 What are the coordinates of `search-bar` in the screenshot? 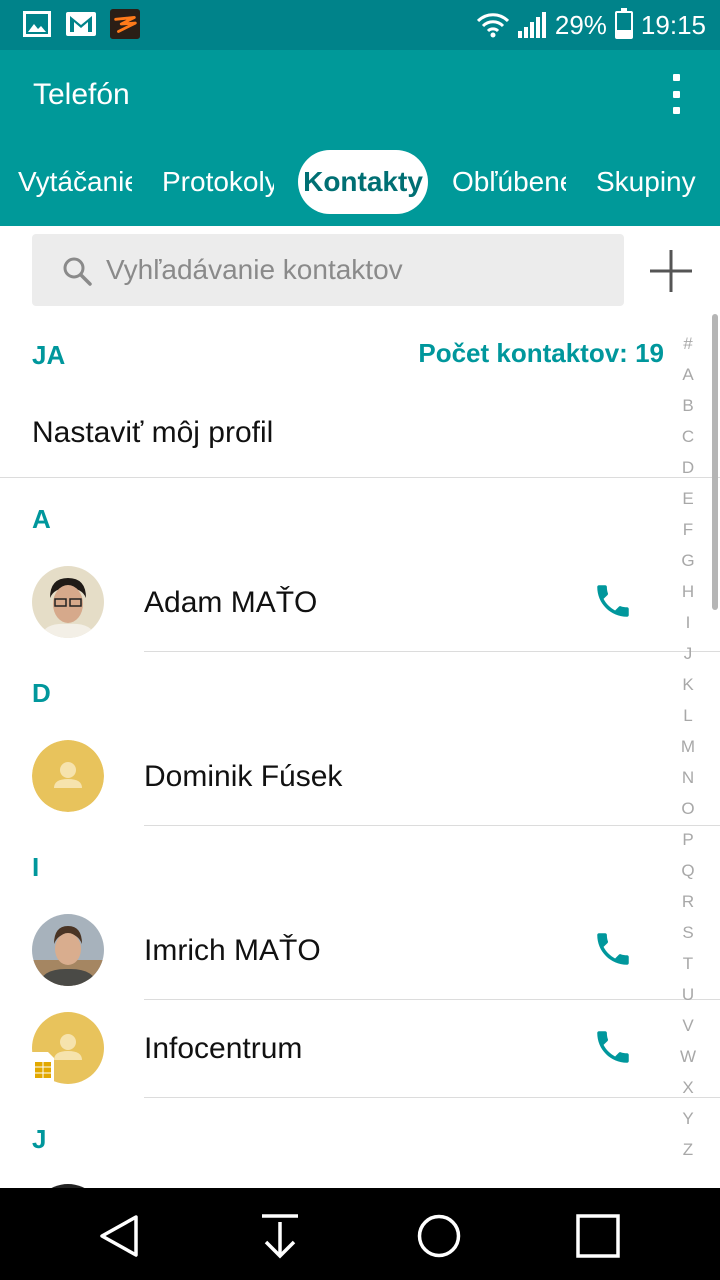 It's located at (328, 270).